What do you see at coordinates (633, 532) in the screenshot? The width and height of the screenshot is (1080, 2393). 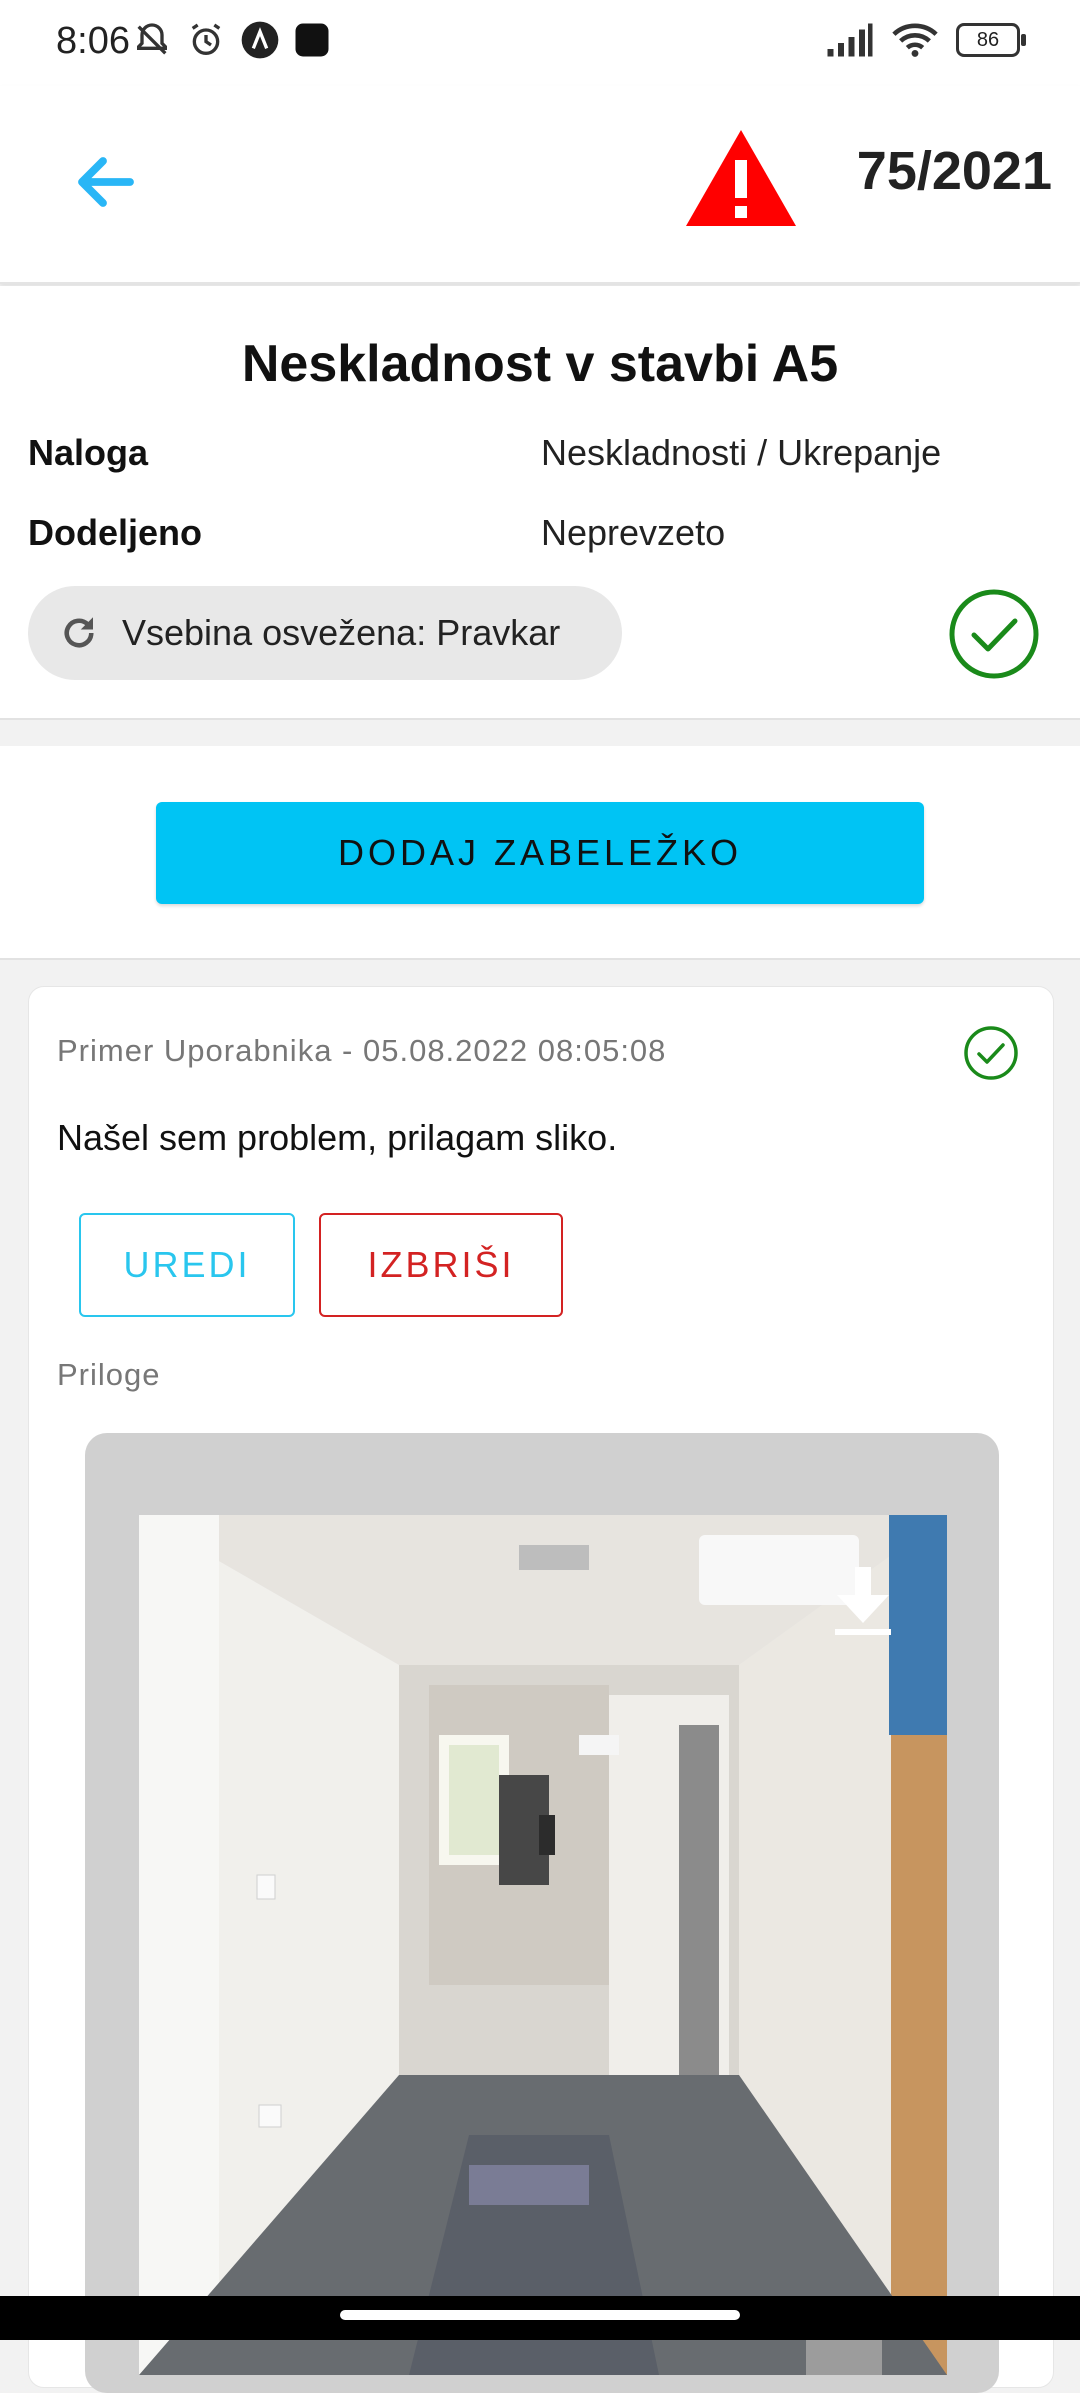 I see `assigned-value: Neprevzeto` at bounding box center [633, 532].